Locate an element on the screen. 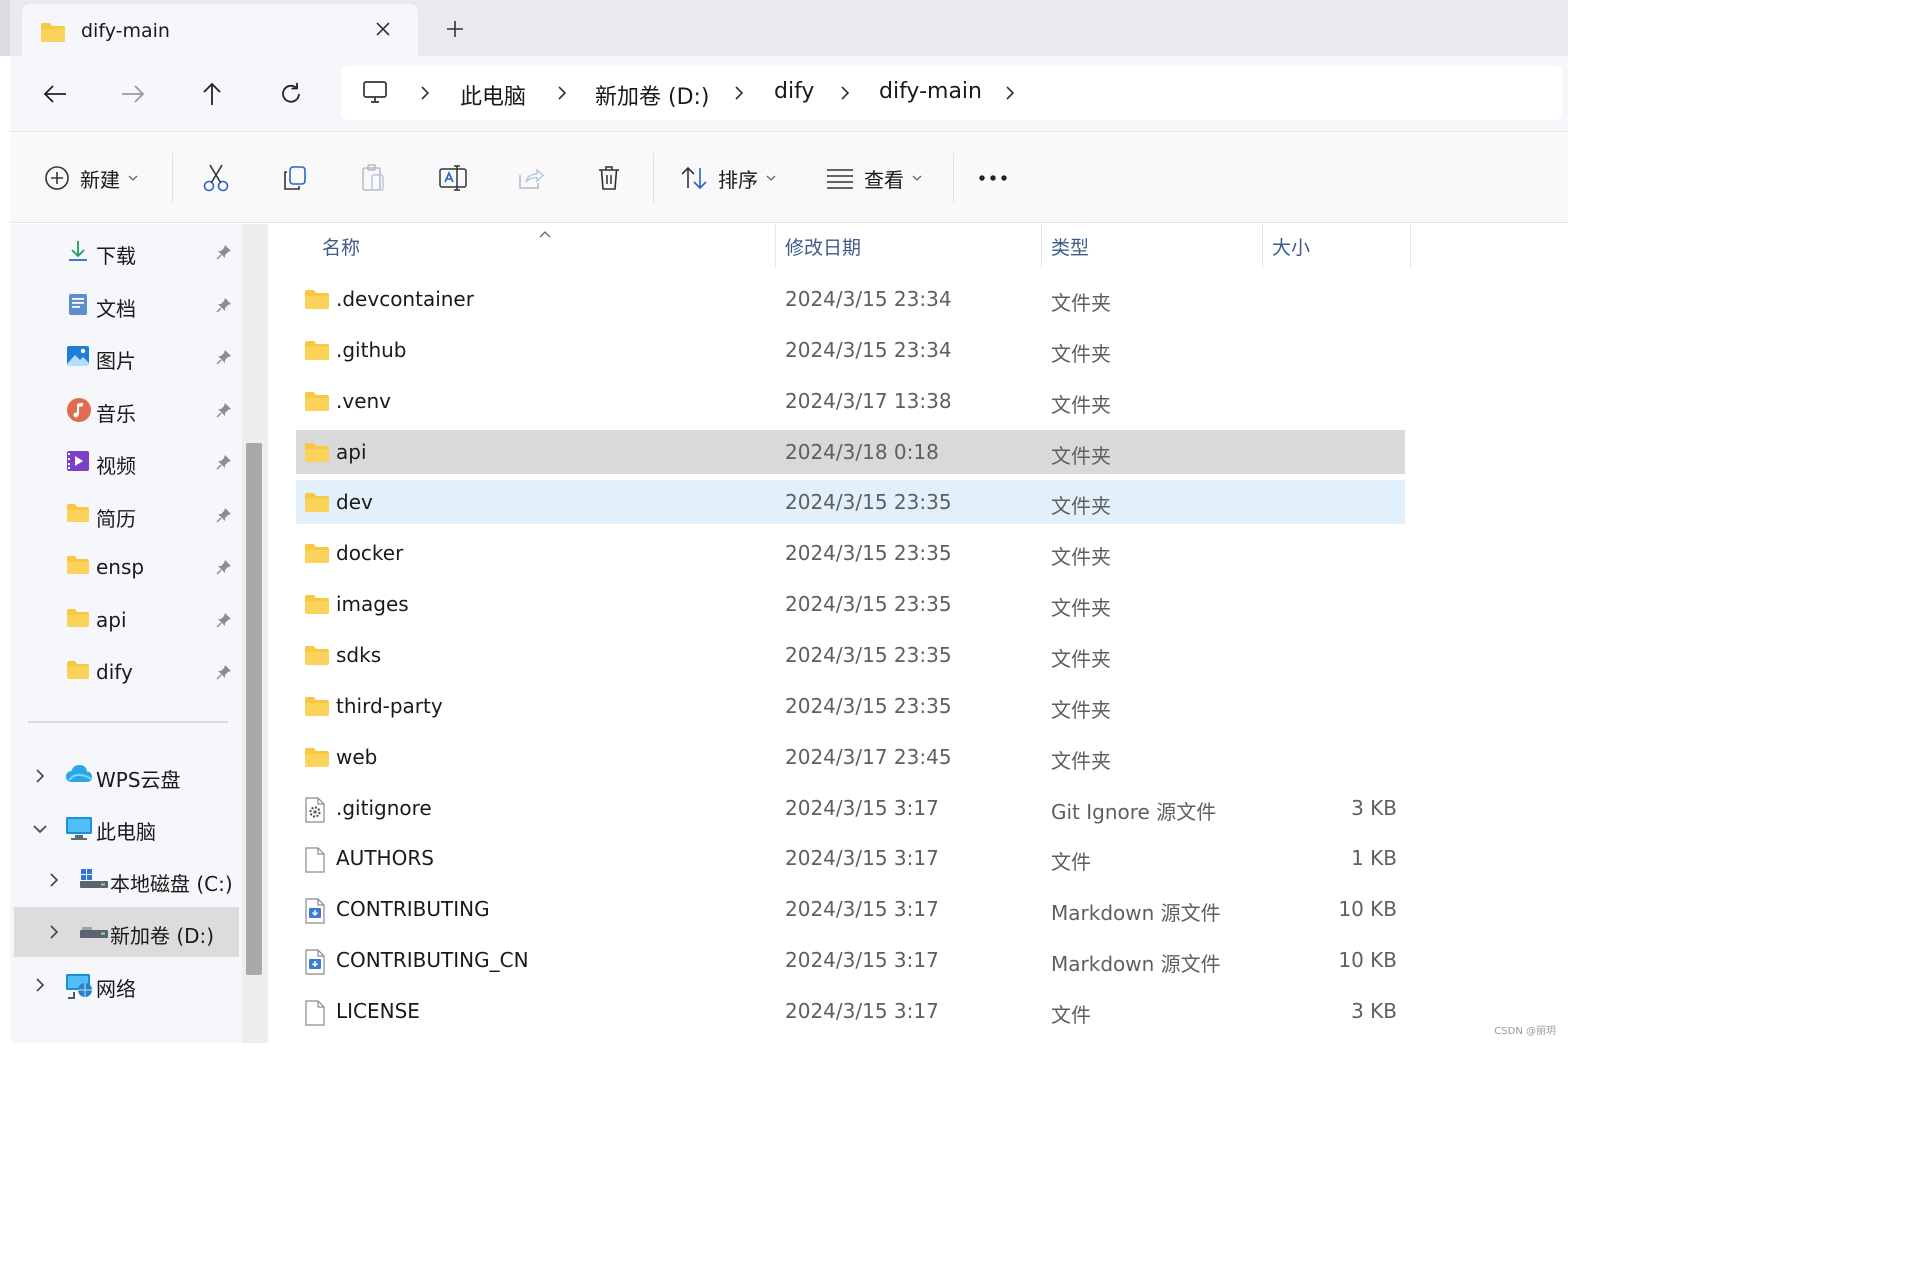 The width and height of the screenshot is (1910, 1271). new-button: 新建 is located at coordinates (91, 178).